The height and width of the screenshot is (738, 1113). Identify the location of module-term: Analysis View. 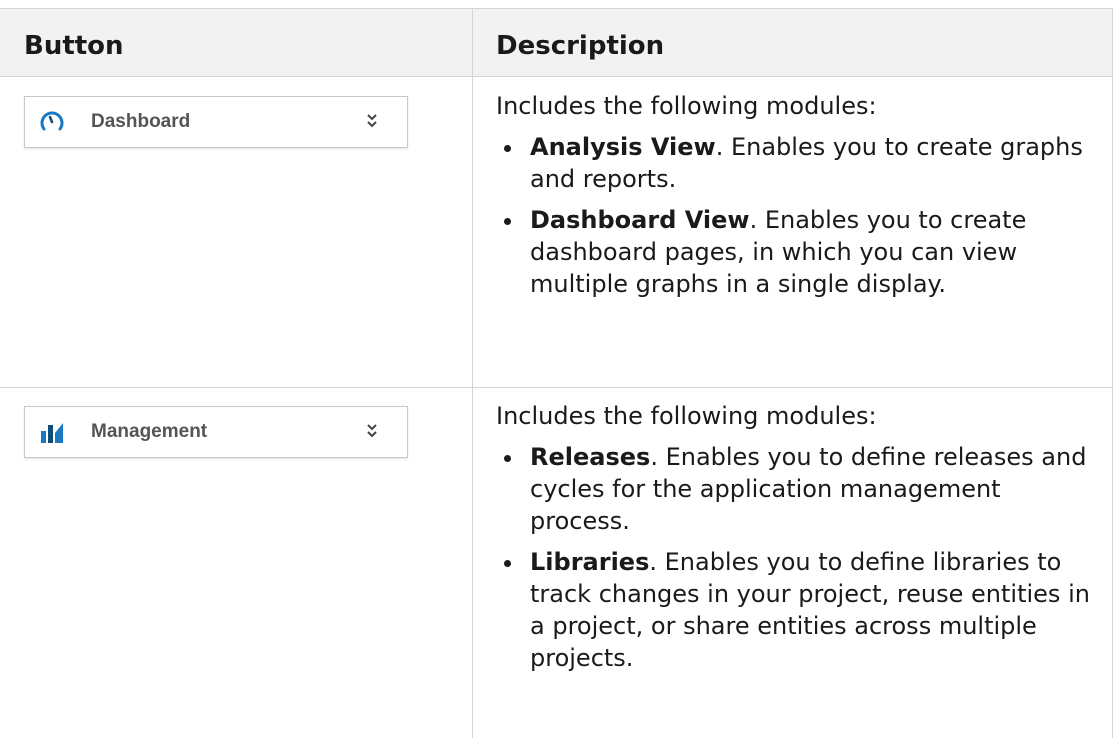
(623, 147).